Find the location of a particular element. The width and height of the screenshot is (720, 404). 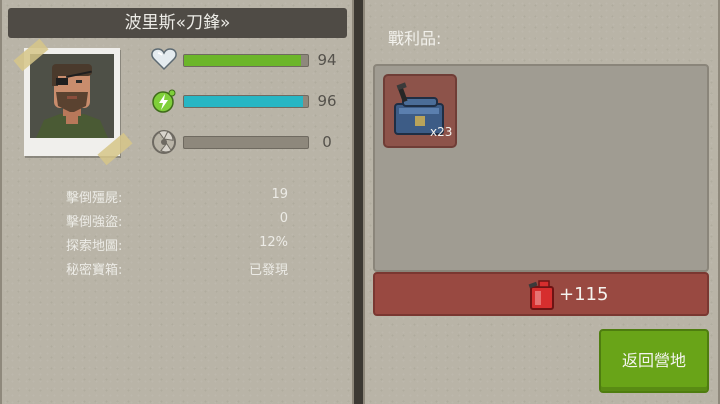

radiation-bar is located at coordinates (246, 142).